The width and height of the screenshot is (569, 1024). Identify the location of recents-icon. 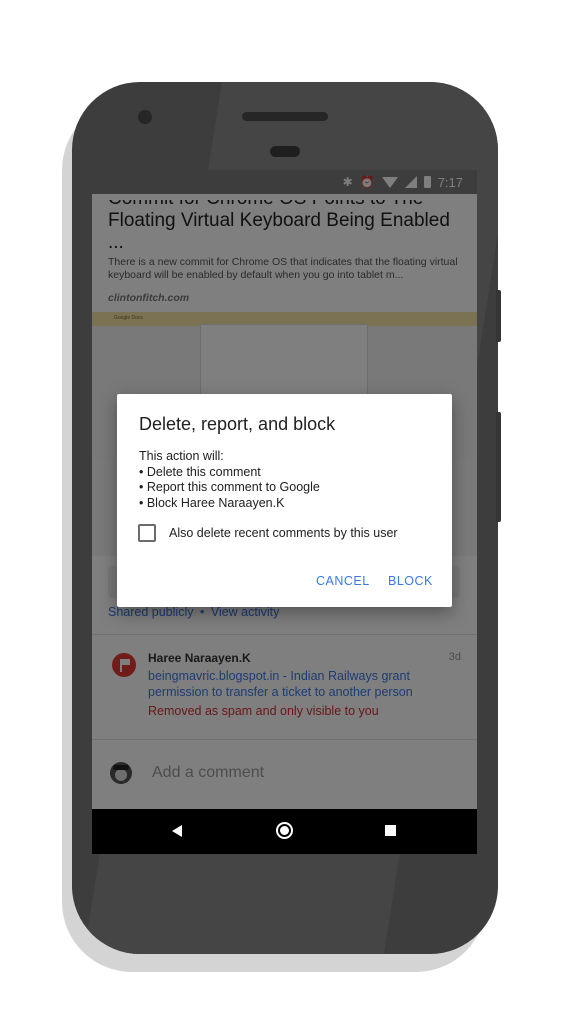
(390, 830).